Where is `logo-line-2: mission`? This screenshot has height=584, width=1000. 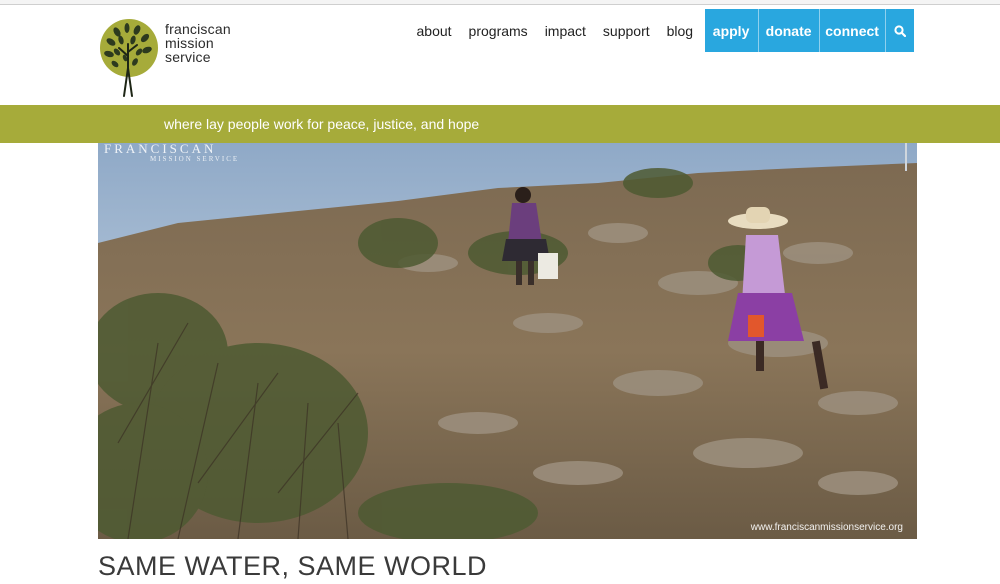 logo-line-2: mission is located at coordinates (189, 43).